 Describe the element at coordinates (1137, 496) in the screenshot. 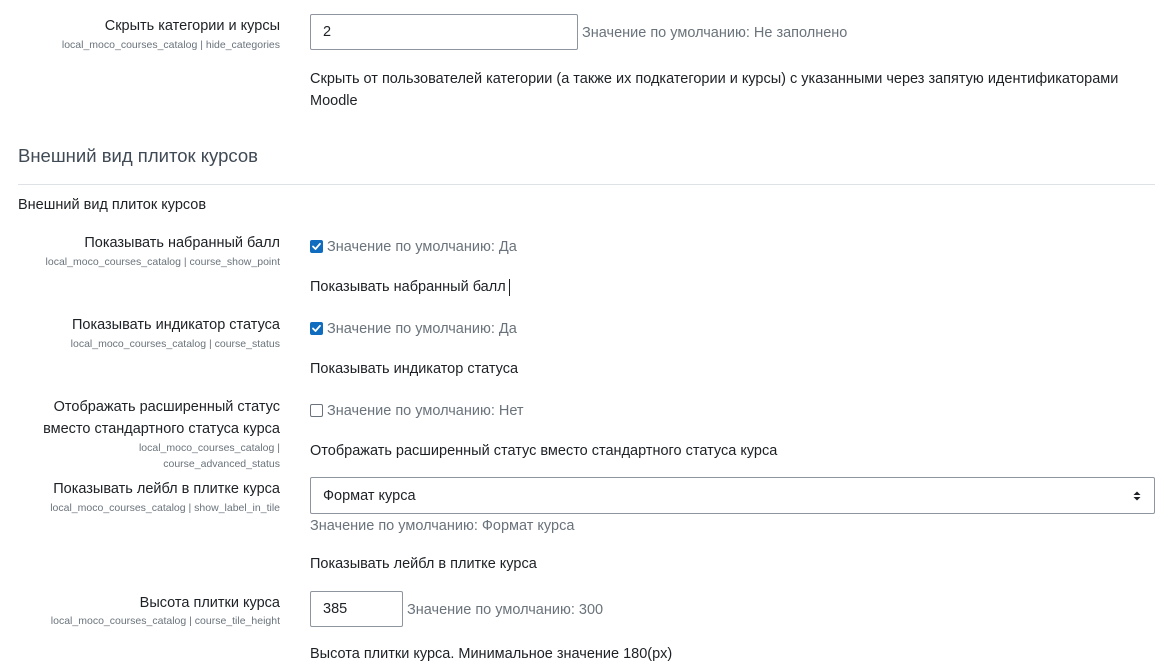

I see `select-arrows-icon` at that location.